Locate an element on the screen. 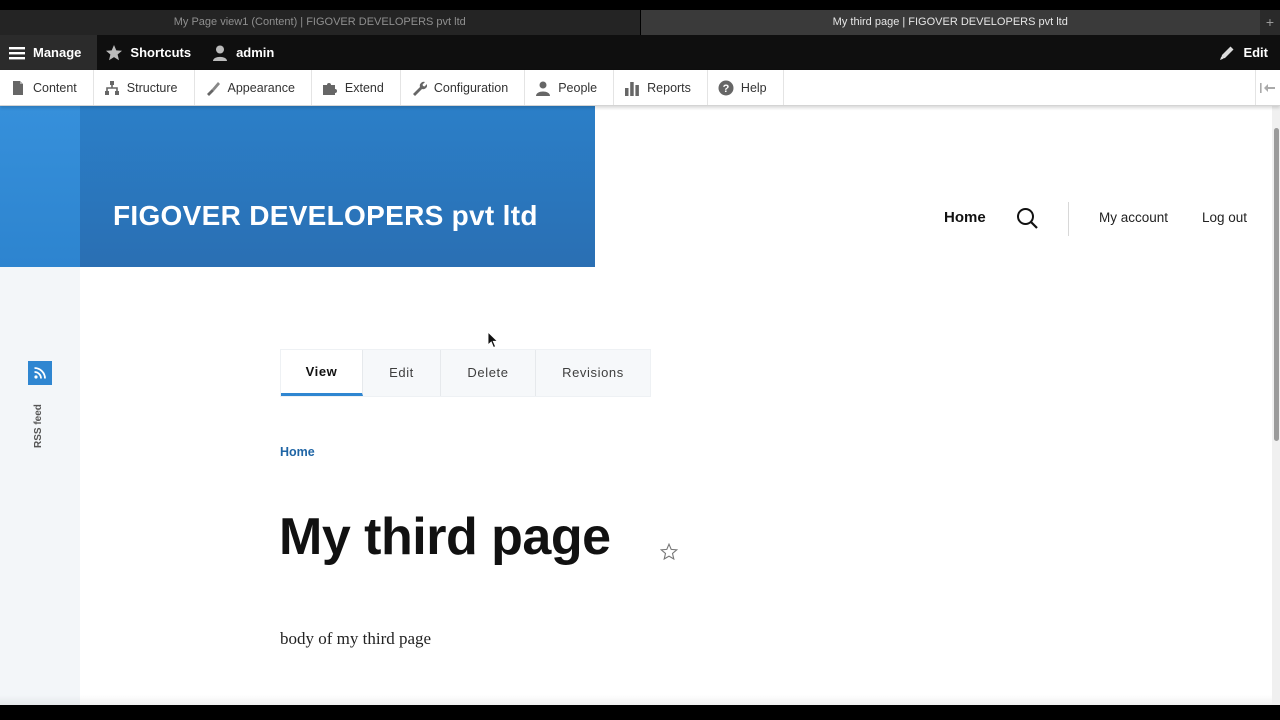 This screenshot has width=1280, height=720. brush-icon is located at coordinates (213, 88).